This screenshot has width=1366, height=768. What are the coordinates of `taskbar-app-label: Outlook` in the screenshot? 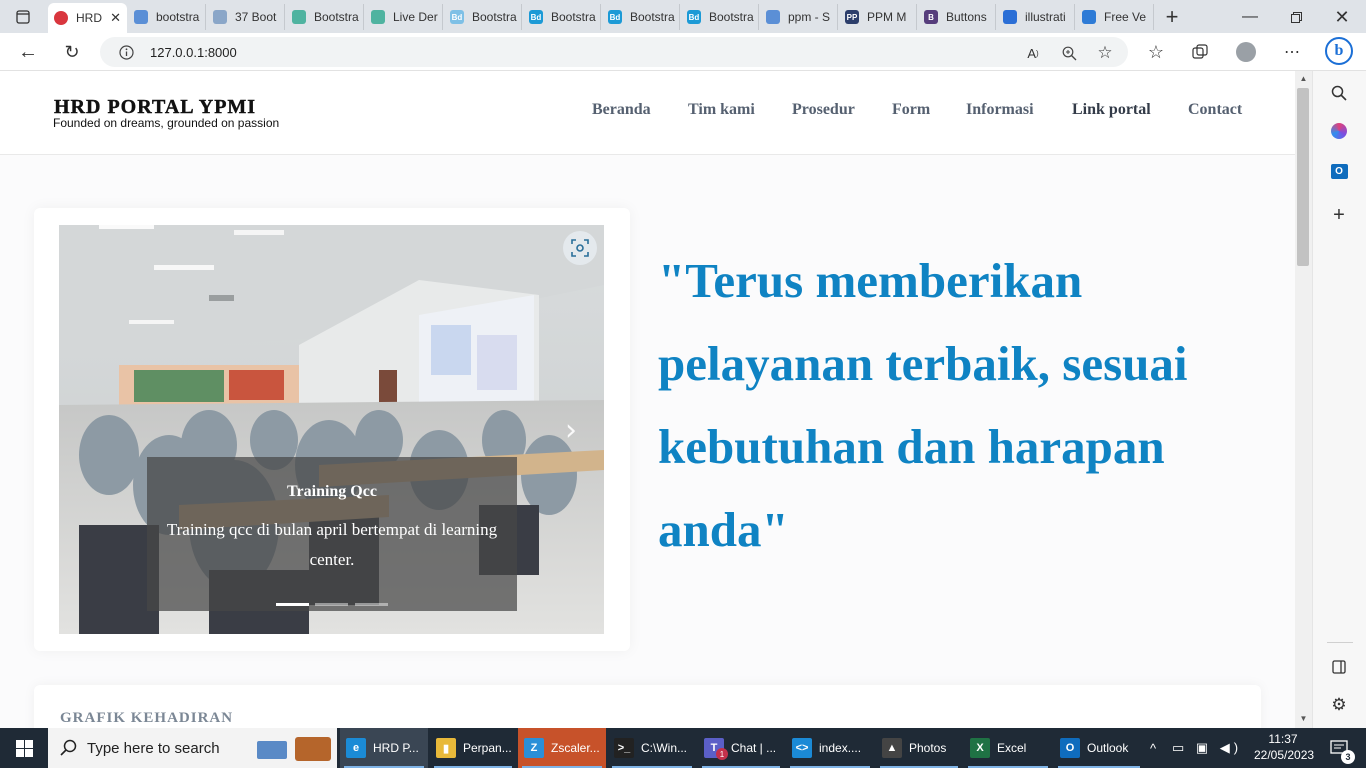 It's located at (1108, 748).